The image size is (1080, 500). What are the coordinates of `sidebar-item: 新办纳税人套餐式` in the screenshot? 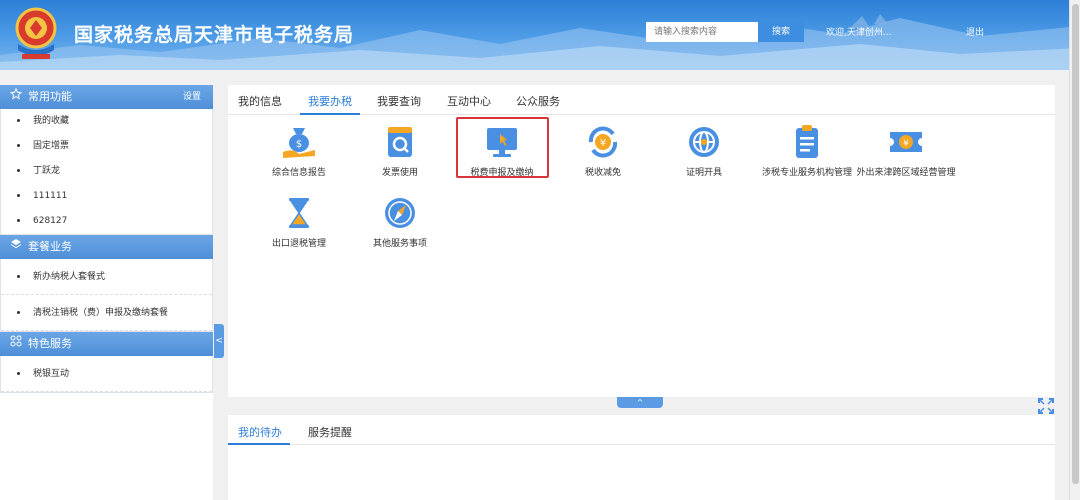 It's located at (106, 277).